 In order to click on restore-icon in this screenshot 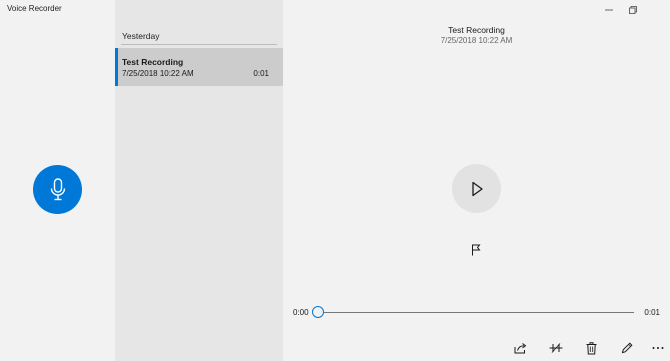, I will do `click(633, 10)`.